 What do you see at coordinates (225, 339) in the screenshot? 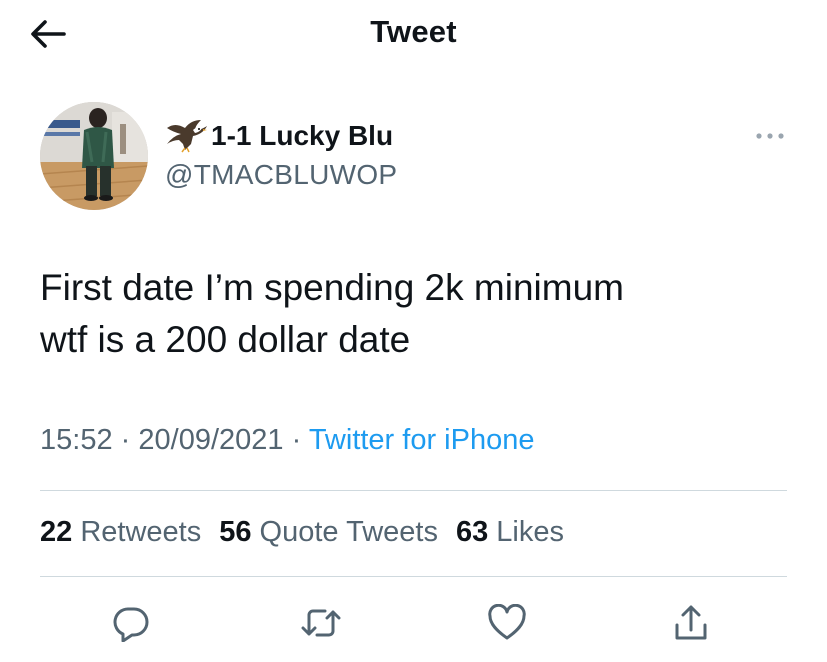
I see `tweet-text-line: wtf is a 200 dollar date` at bounding box center [225, 339].